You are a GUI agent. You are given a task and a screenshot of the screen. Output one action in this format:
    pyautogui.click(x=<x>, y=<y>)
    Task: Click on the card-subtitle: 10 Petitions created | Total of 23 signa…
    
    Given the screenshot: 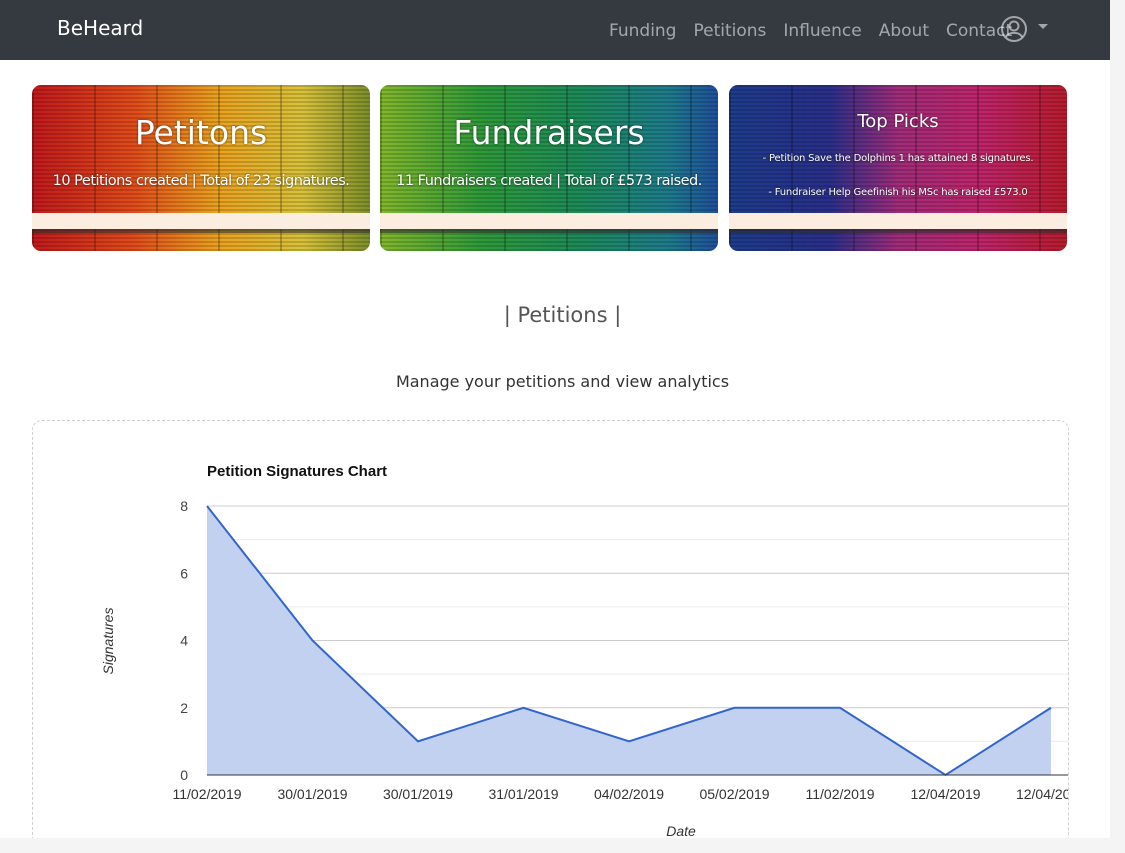 What is the action you would take?
    pyautogui.click(x=201, y=181)
    